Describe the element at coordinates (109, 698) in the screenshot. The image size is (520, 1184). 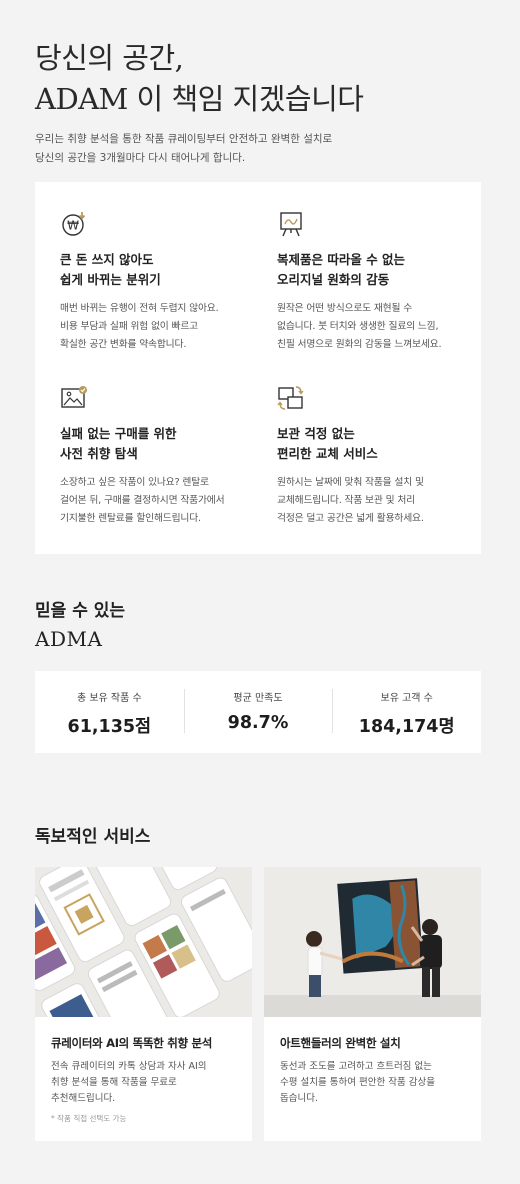
I see `stat-label: 총 보유 작품 수` at that location.